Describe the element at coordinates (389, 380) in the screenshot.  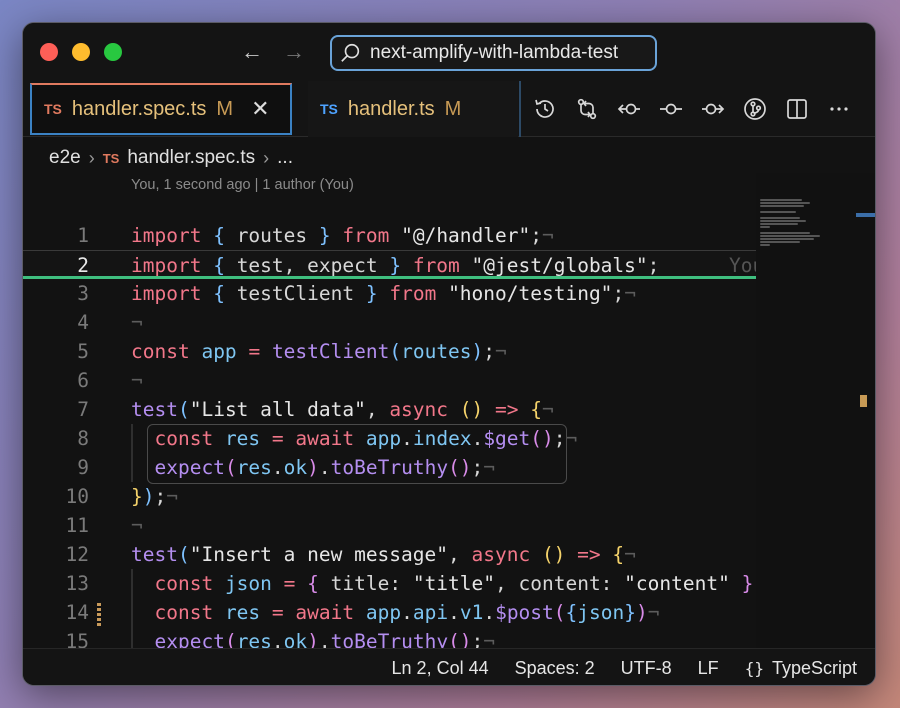
I see `code-line: 6 ¬` at that location.